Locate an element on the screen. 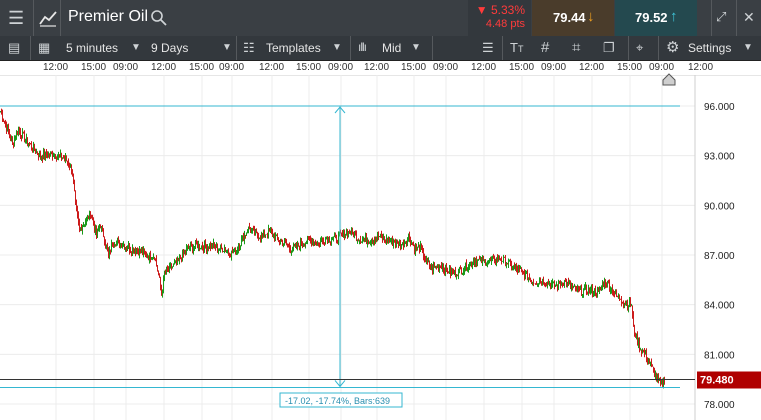  list-icon: ▤ is located at coordinates (14, 47).